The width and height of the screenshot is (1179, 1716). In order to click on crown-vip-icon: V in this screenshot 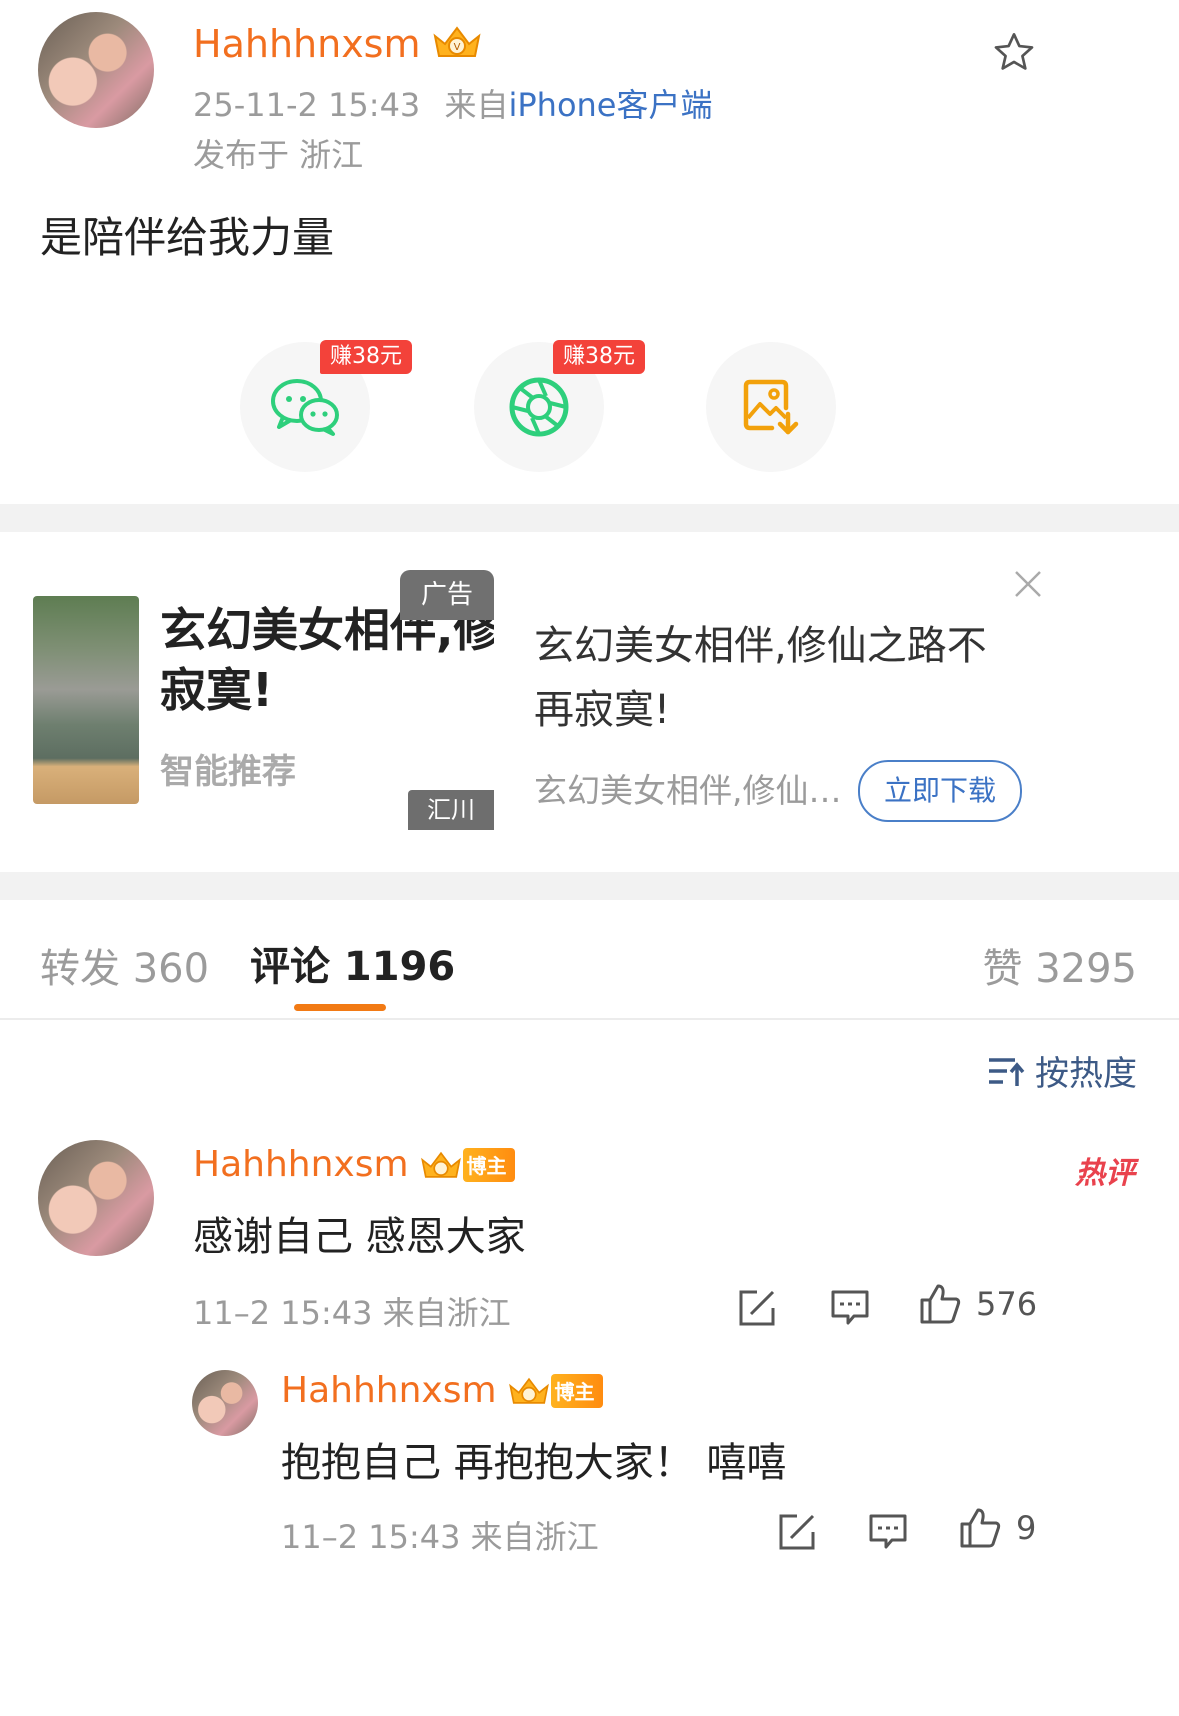, I will do `click(457, 44)`.